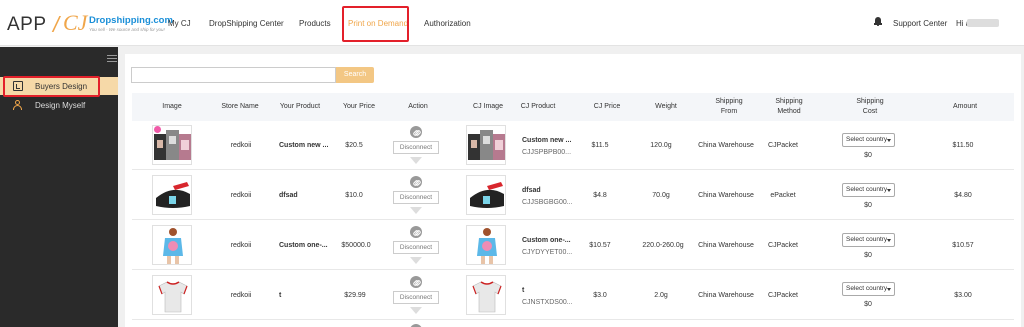  What do you see at coordinates (112, 59) in the screenshot?
I see `menu-toggle-icon` at bounding box center [112, 59].